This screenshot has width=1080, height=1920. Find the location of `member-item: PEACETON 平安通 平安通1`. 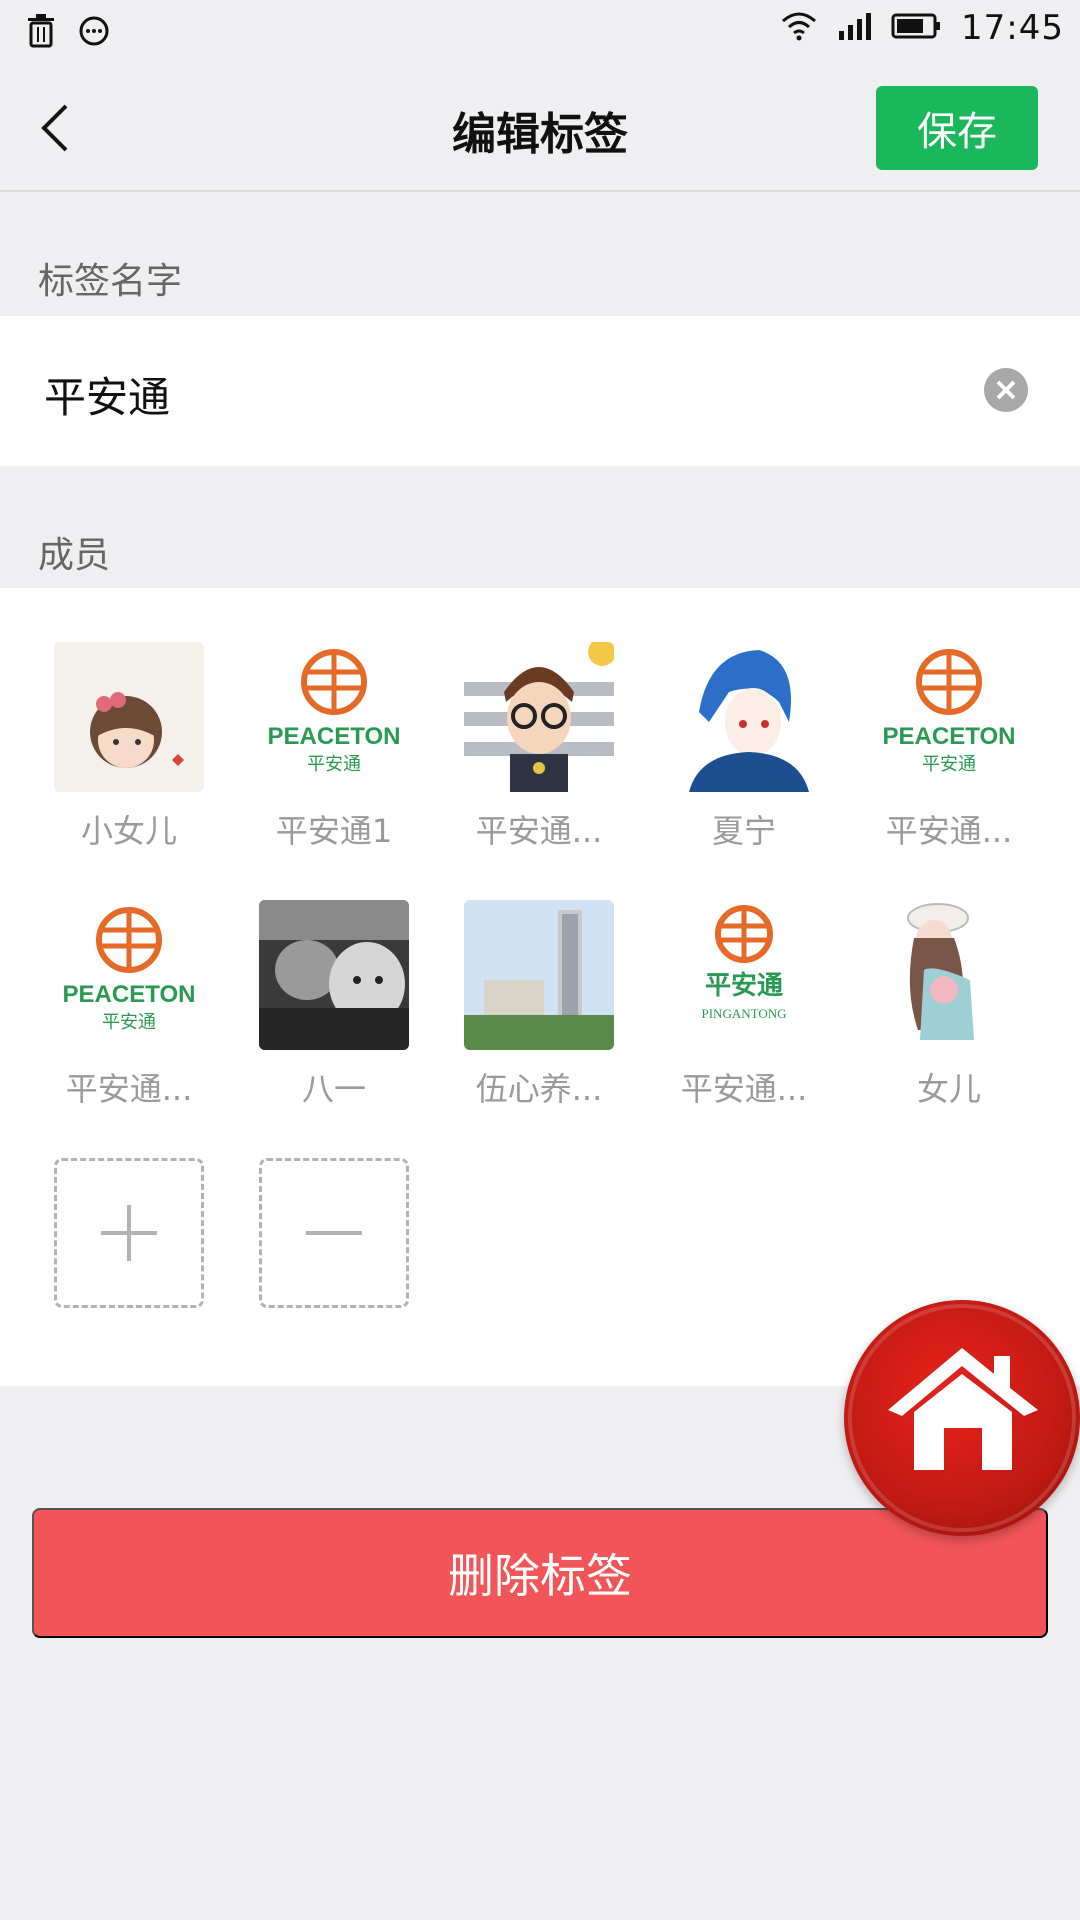

member-item: PEACETON 平安通 平安通1 is located at coordinates (334, 747).